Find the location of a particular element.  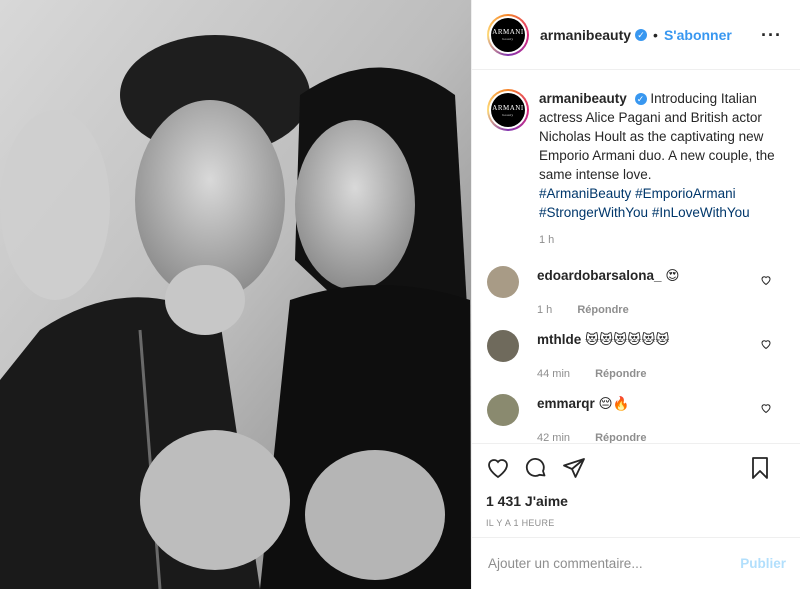

more-options-icon: ··· is located at coordinates (771, 35).